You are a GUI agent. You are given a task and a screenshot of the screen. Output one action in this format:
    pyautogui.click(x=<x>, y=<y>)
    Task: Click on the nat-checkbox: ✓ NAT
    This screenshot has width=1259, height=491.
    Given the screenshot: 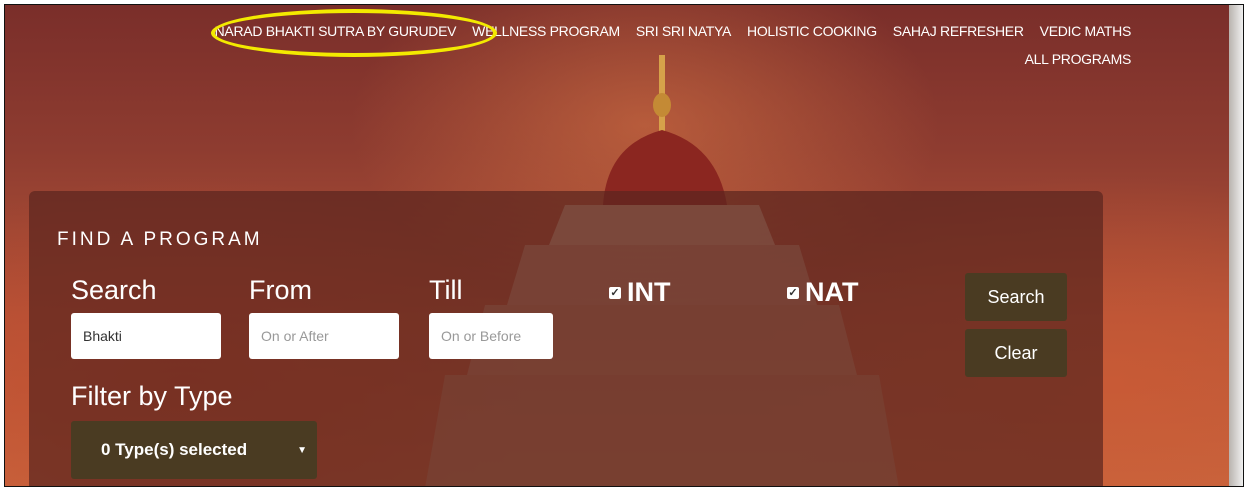 What is the action you would take?
    pyautogui.click(x=823, y=292)
    